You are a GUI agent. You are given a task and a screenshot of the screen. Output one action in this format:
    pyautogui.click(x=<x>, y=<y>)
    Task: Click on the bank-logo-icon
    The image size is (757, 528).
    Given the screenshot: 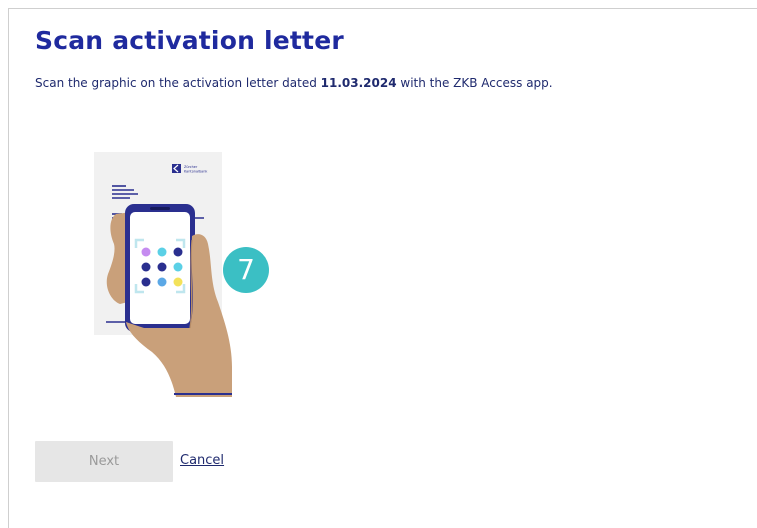 What is the action you would take?
    pyautogui.click(x=176, y=168)
    